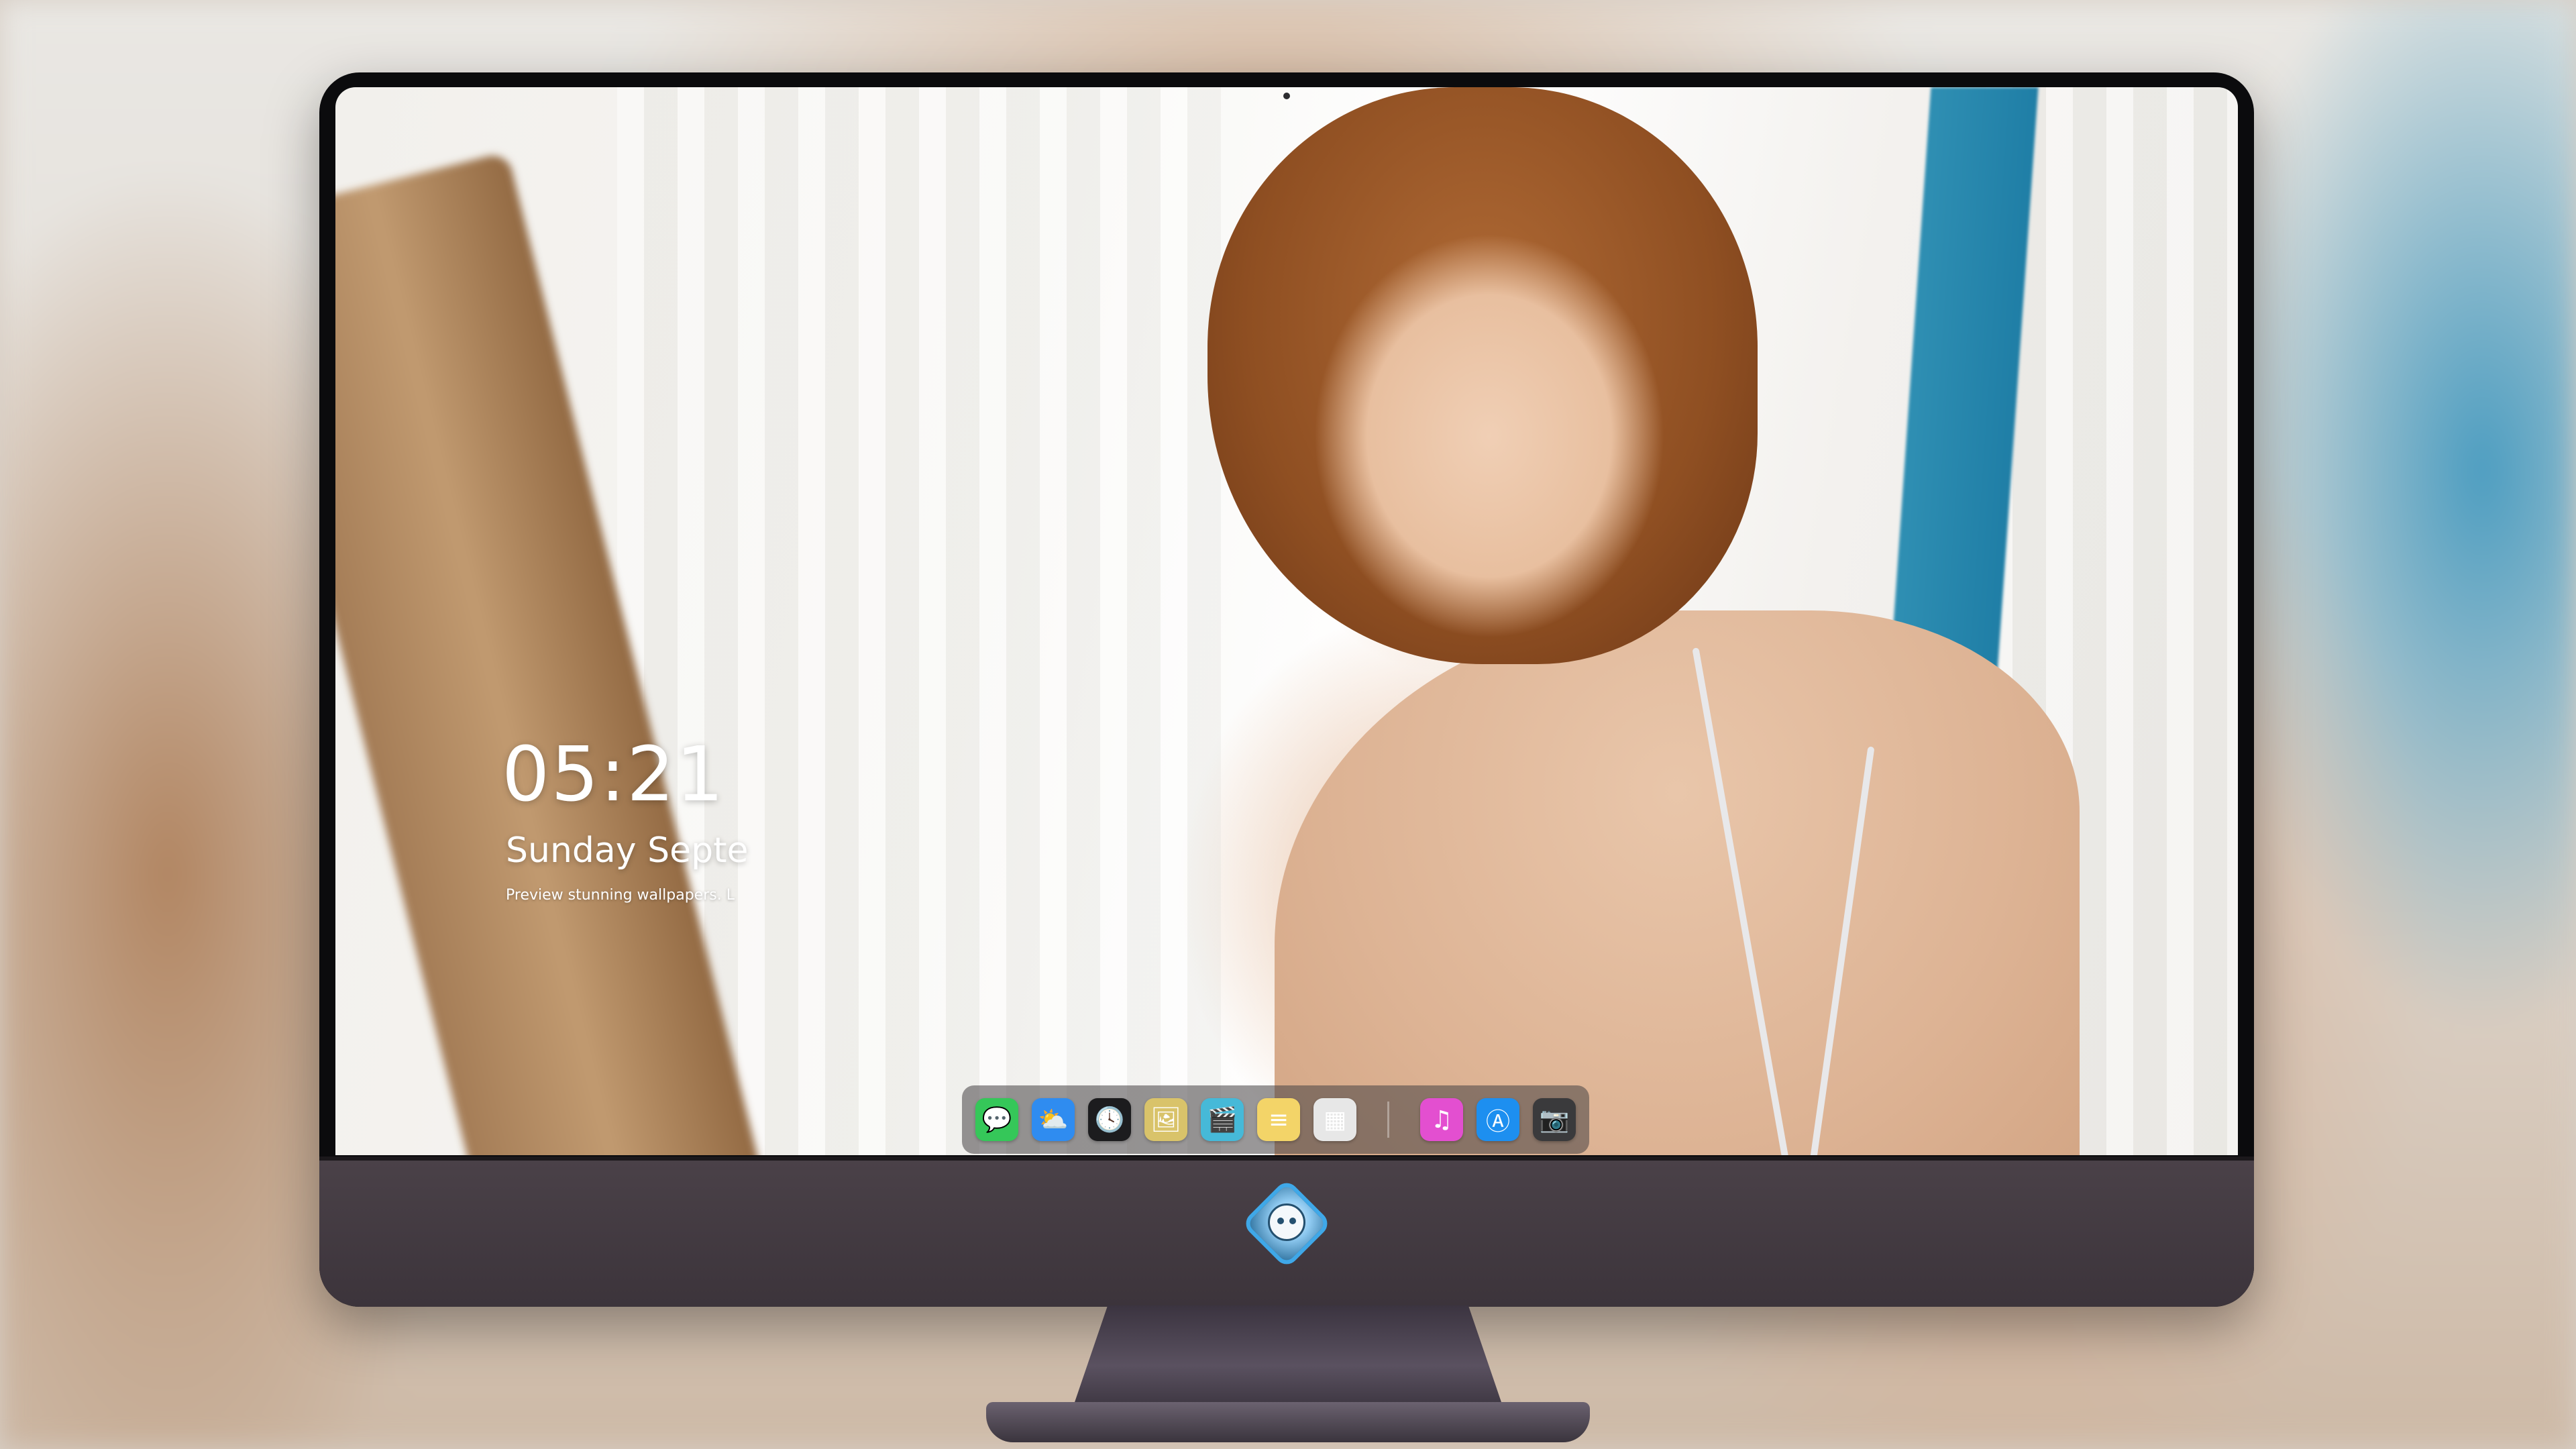 This screenshot has width=2576, height=1449. Describe the element at coordinates (1334, 1119) in the screenshot. I see `photo-booth-icon: ▦` at that location.